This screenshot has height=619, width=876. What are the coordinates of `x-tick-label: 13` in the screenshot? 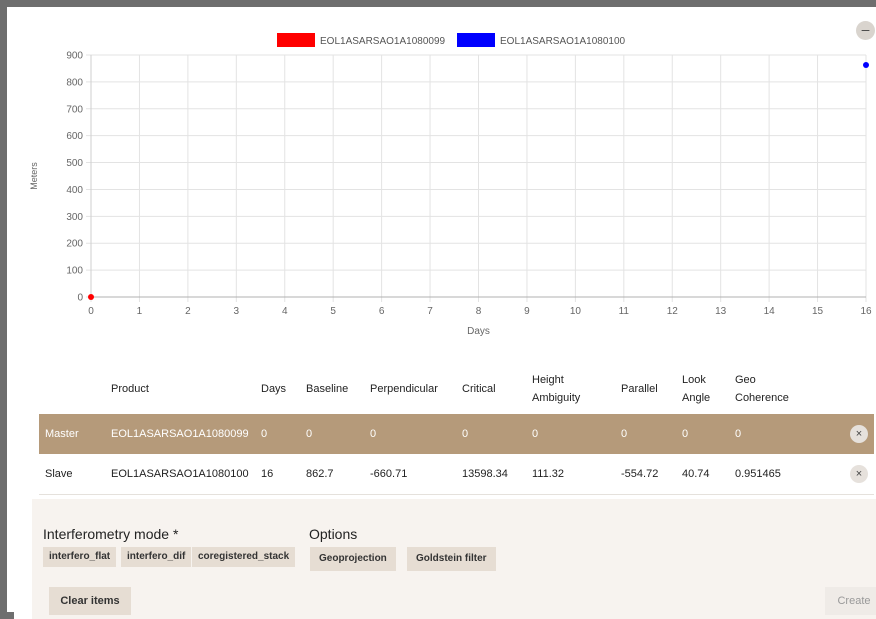 It's located at (721, 311).